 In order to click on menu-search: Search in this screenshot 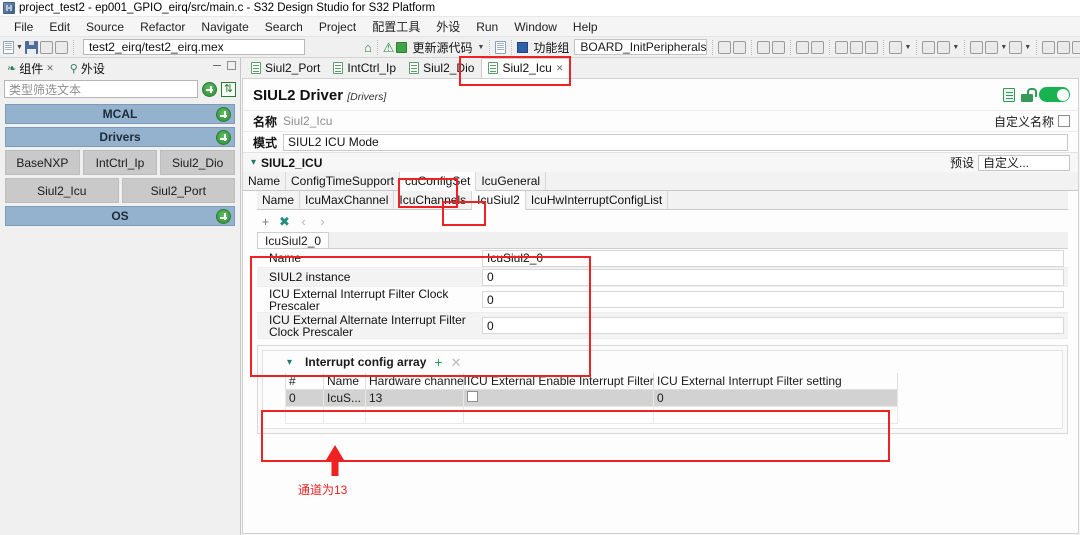, I will do `click(284, 27)`.